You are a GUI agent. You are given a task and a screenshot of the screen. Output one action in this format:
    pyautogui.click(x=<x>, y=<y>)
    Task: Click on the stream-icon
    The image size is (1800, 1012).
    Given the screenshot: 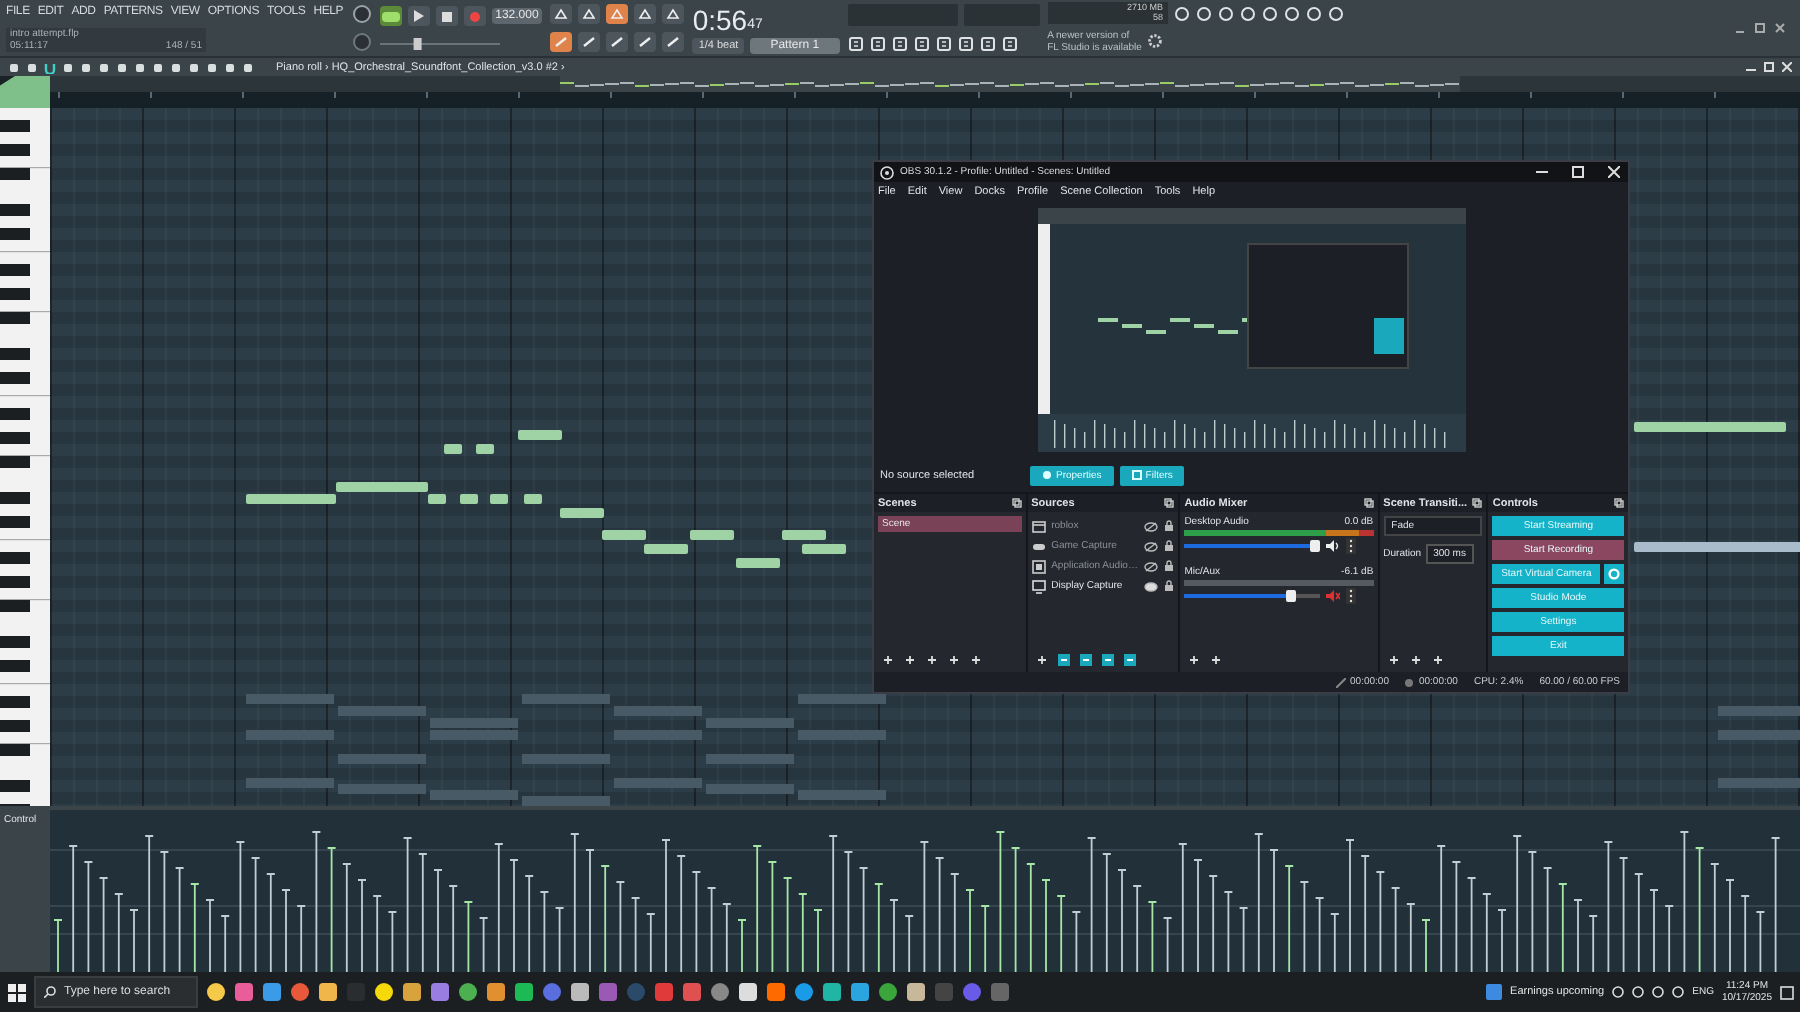 What is the action you would take?
    pyautogui.click(x=1341, y=682)
    